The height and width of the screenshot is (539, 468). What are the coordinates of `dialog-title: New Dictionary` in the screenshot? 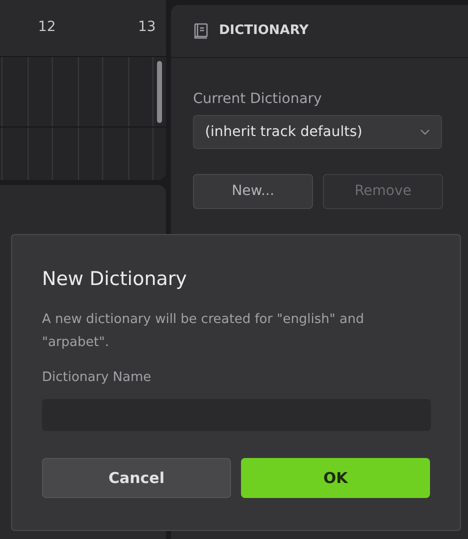 It's located at (115, 279).